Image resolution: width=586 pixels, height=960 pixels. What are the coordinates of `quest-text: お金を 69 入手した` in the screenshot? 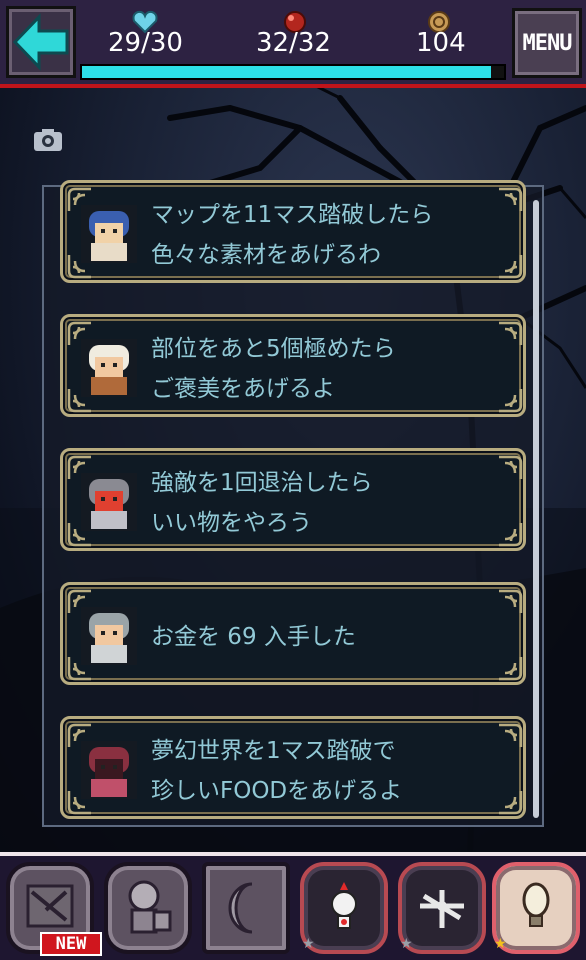 It's located at (253, 637).